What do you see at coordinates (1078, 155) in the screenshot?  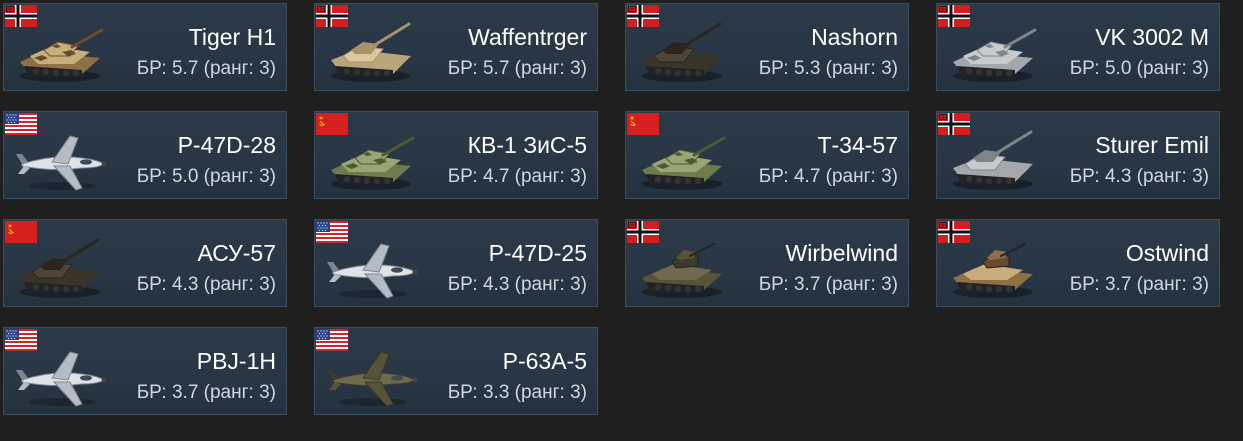 I see `vehicle-card: Sturer Emil БР: 4.3 (ранг: 3)` at bounding box center [1078, 155].